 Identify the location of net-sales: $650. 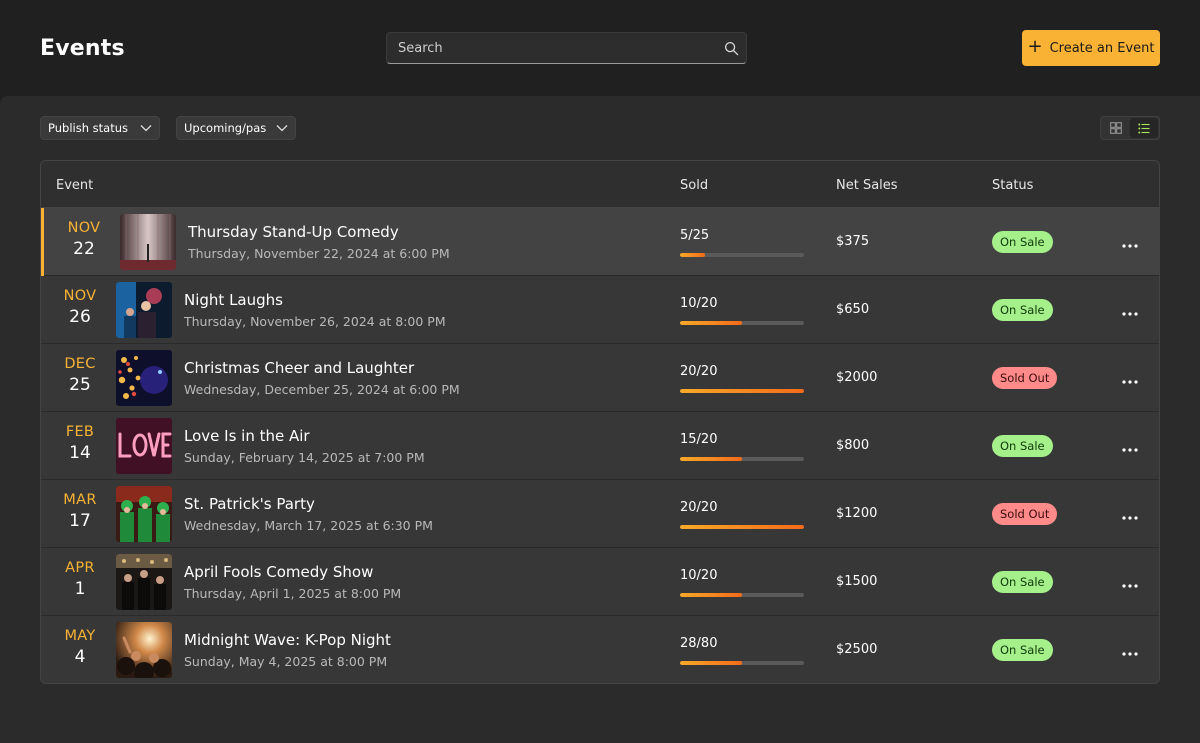
(853, 309).